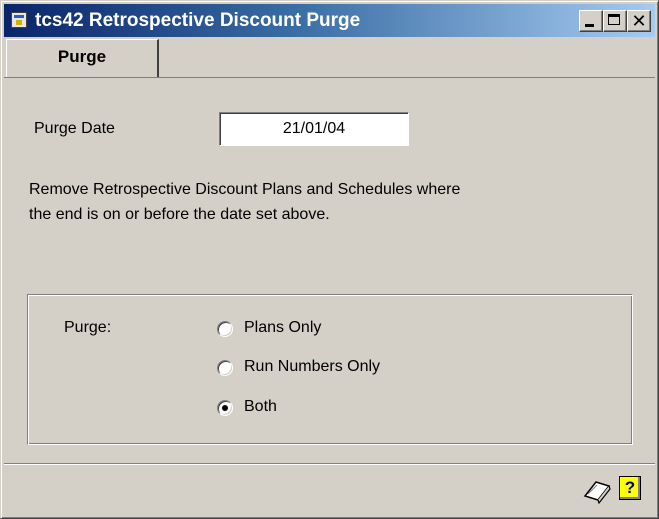 The height and width of the screenshot is (519, 659). I want to click on minimize-button, so click(591, 21).